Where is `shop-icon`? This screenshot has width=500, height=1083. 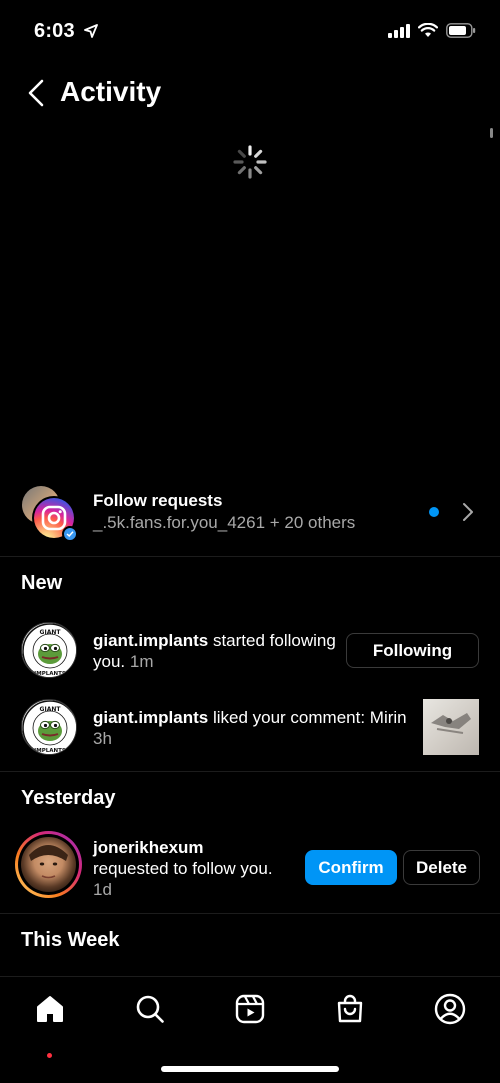 shop-icon is located at coordinates (350, 1008).